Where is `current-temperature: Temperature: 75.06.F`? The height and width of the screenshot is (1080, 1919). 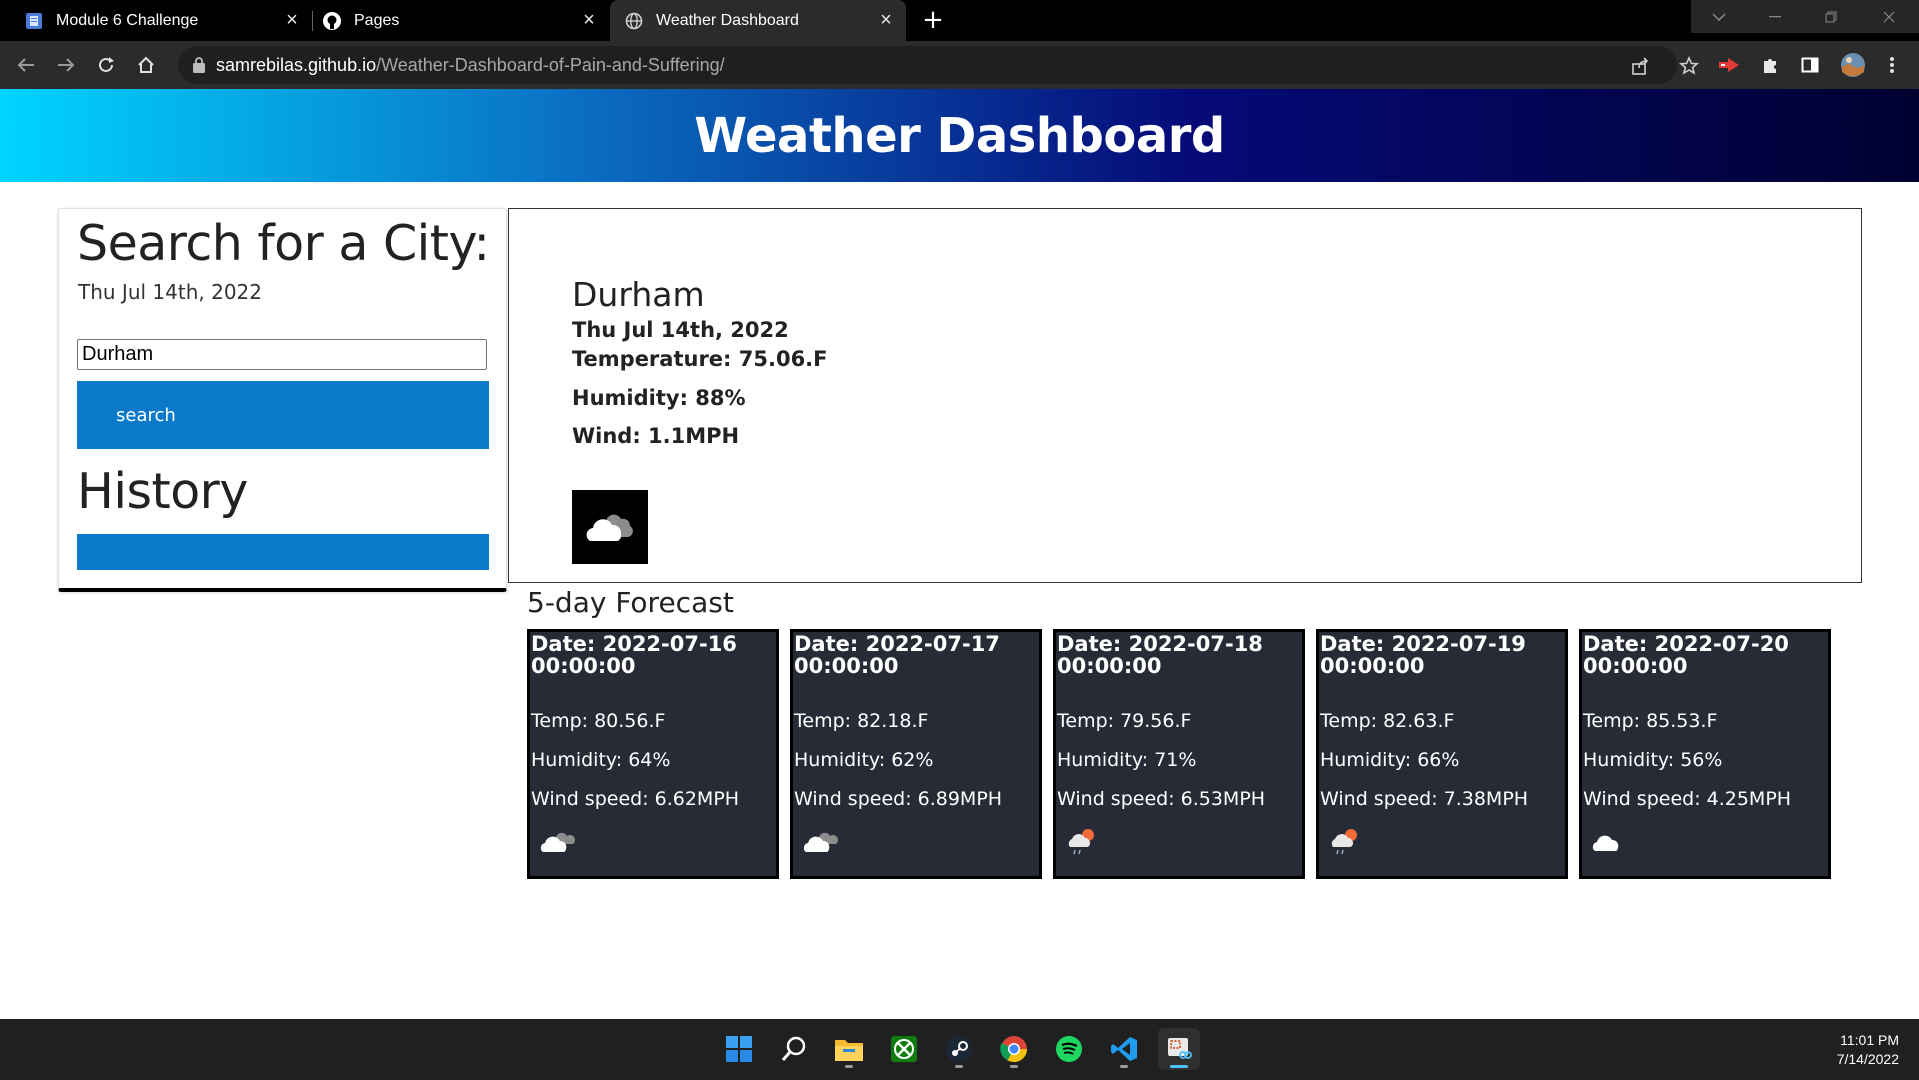 current-temperature: Temperature: 75.06.F is located at coordinates (700, 359).